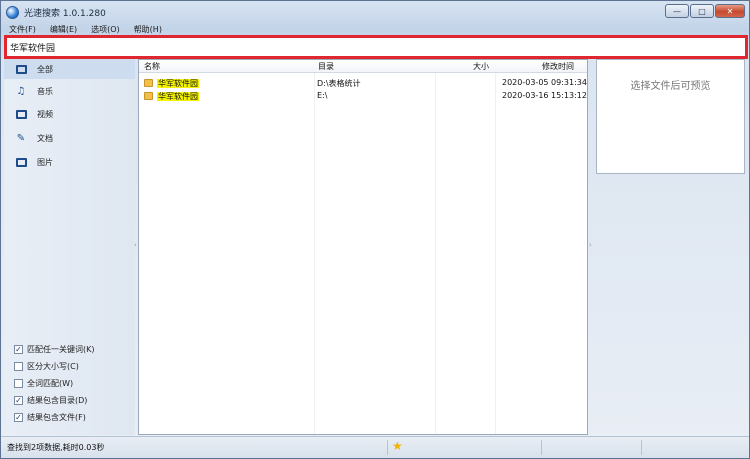 The image size is (750, 459). What do you see at coordinates (339, 83) in the screenshot?
I see `file-directory: D:\表格统计` at bounding box center [339, 83].